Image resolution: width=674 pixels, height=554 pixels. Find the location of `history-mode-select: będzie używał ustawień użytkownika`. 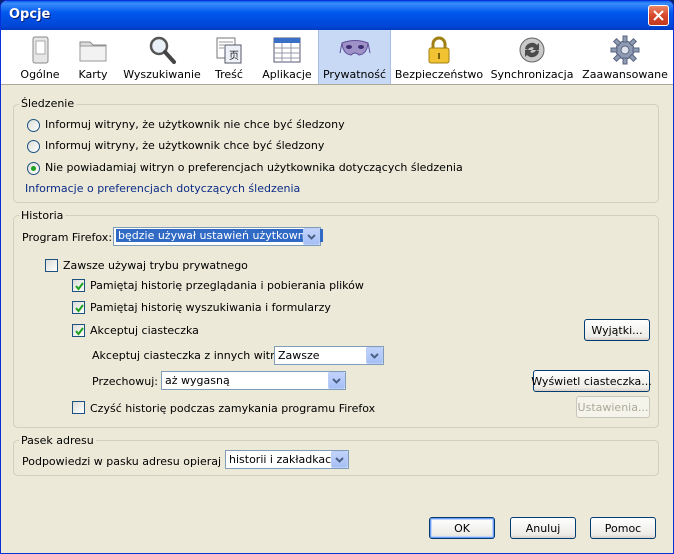

history-mode-select: będzie używał ustawień użytkownika is located at coordinates (218, 236).